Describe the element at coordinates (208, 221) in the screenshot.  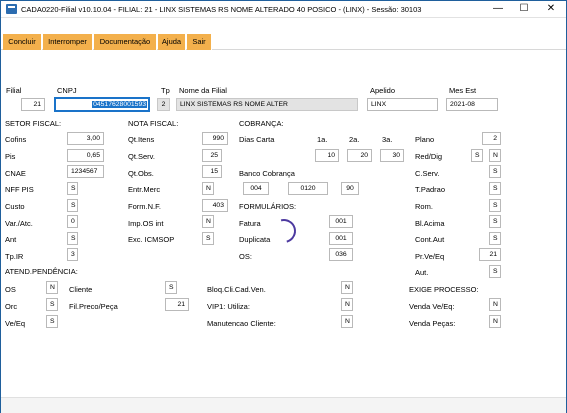
I see `imp-os-int-field: N` at that location.